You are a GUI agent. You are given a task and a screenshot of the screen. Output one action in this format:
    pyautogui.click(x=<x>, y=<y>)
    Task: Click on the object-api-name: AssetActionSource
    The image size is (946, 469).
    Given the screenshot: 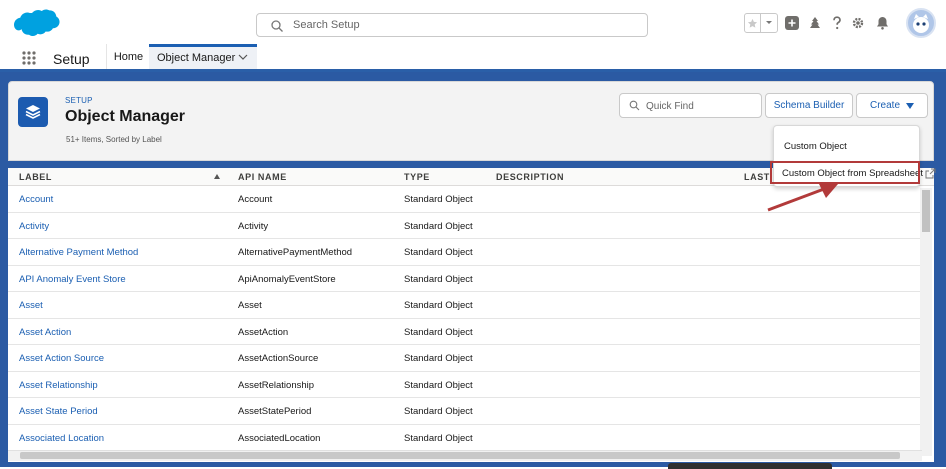 What is the action you would take?
    pyautogui.click(x=278, y=358)
    